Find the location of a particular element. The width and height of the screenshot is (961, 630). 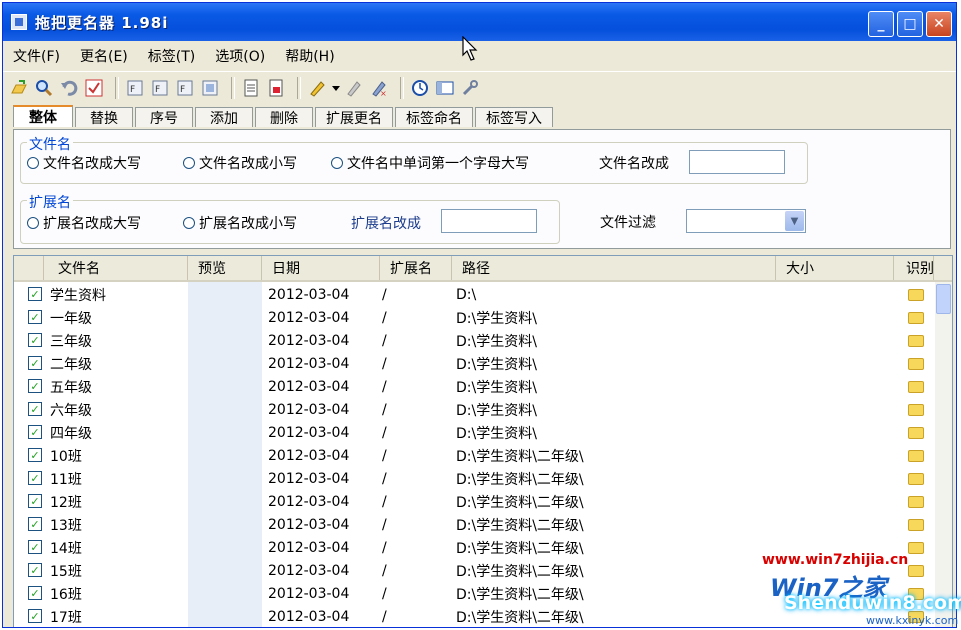

tab-replace: 替换 is located at coordinates (104, 117).